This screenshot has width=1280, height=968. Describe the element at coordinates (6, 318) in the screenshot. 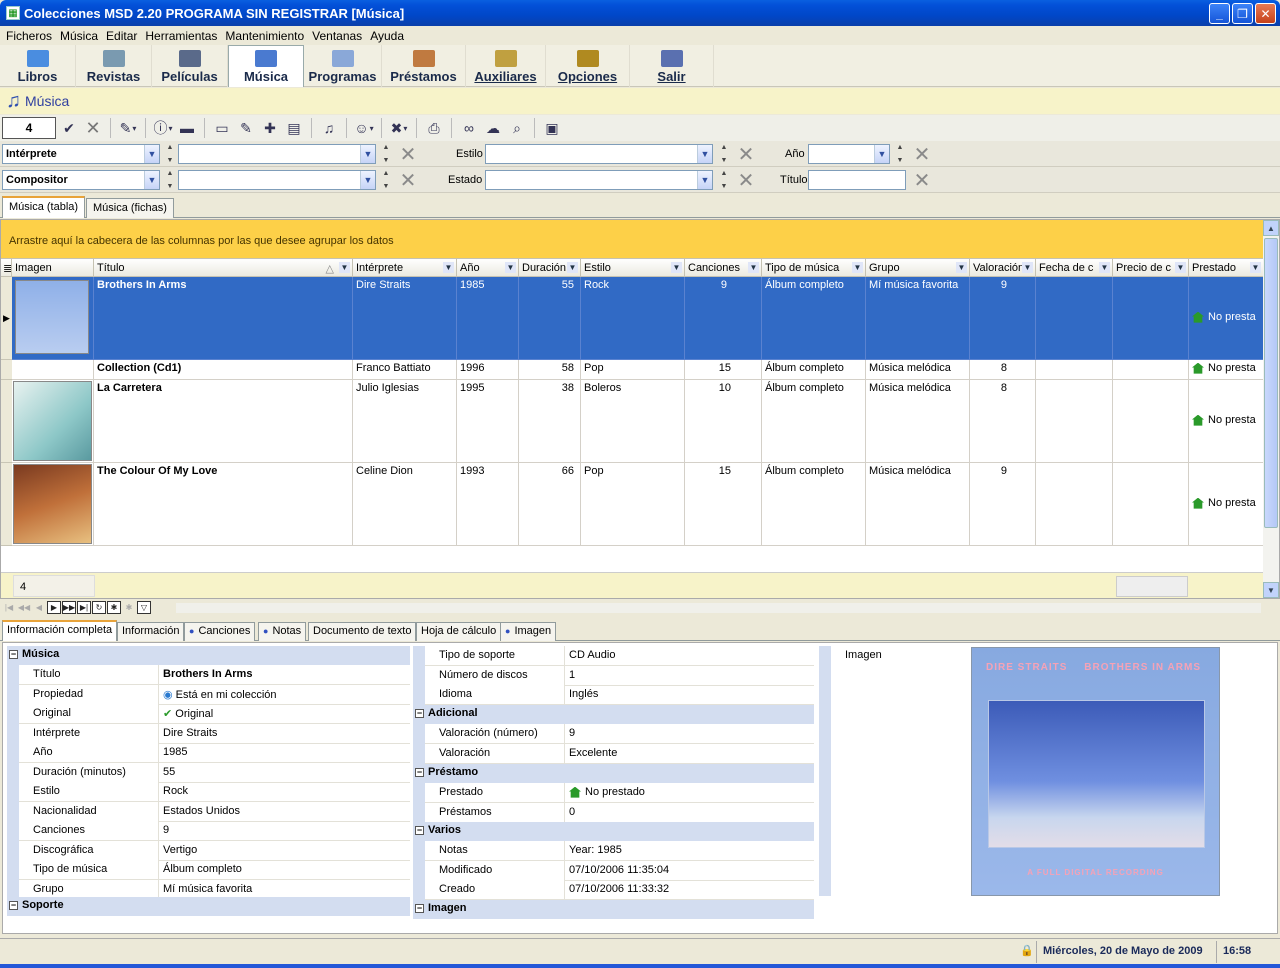

I see `row-indicator: ▶` at that location.